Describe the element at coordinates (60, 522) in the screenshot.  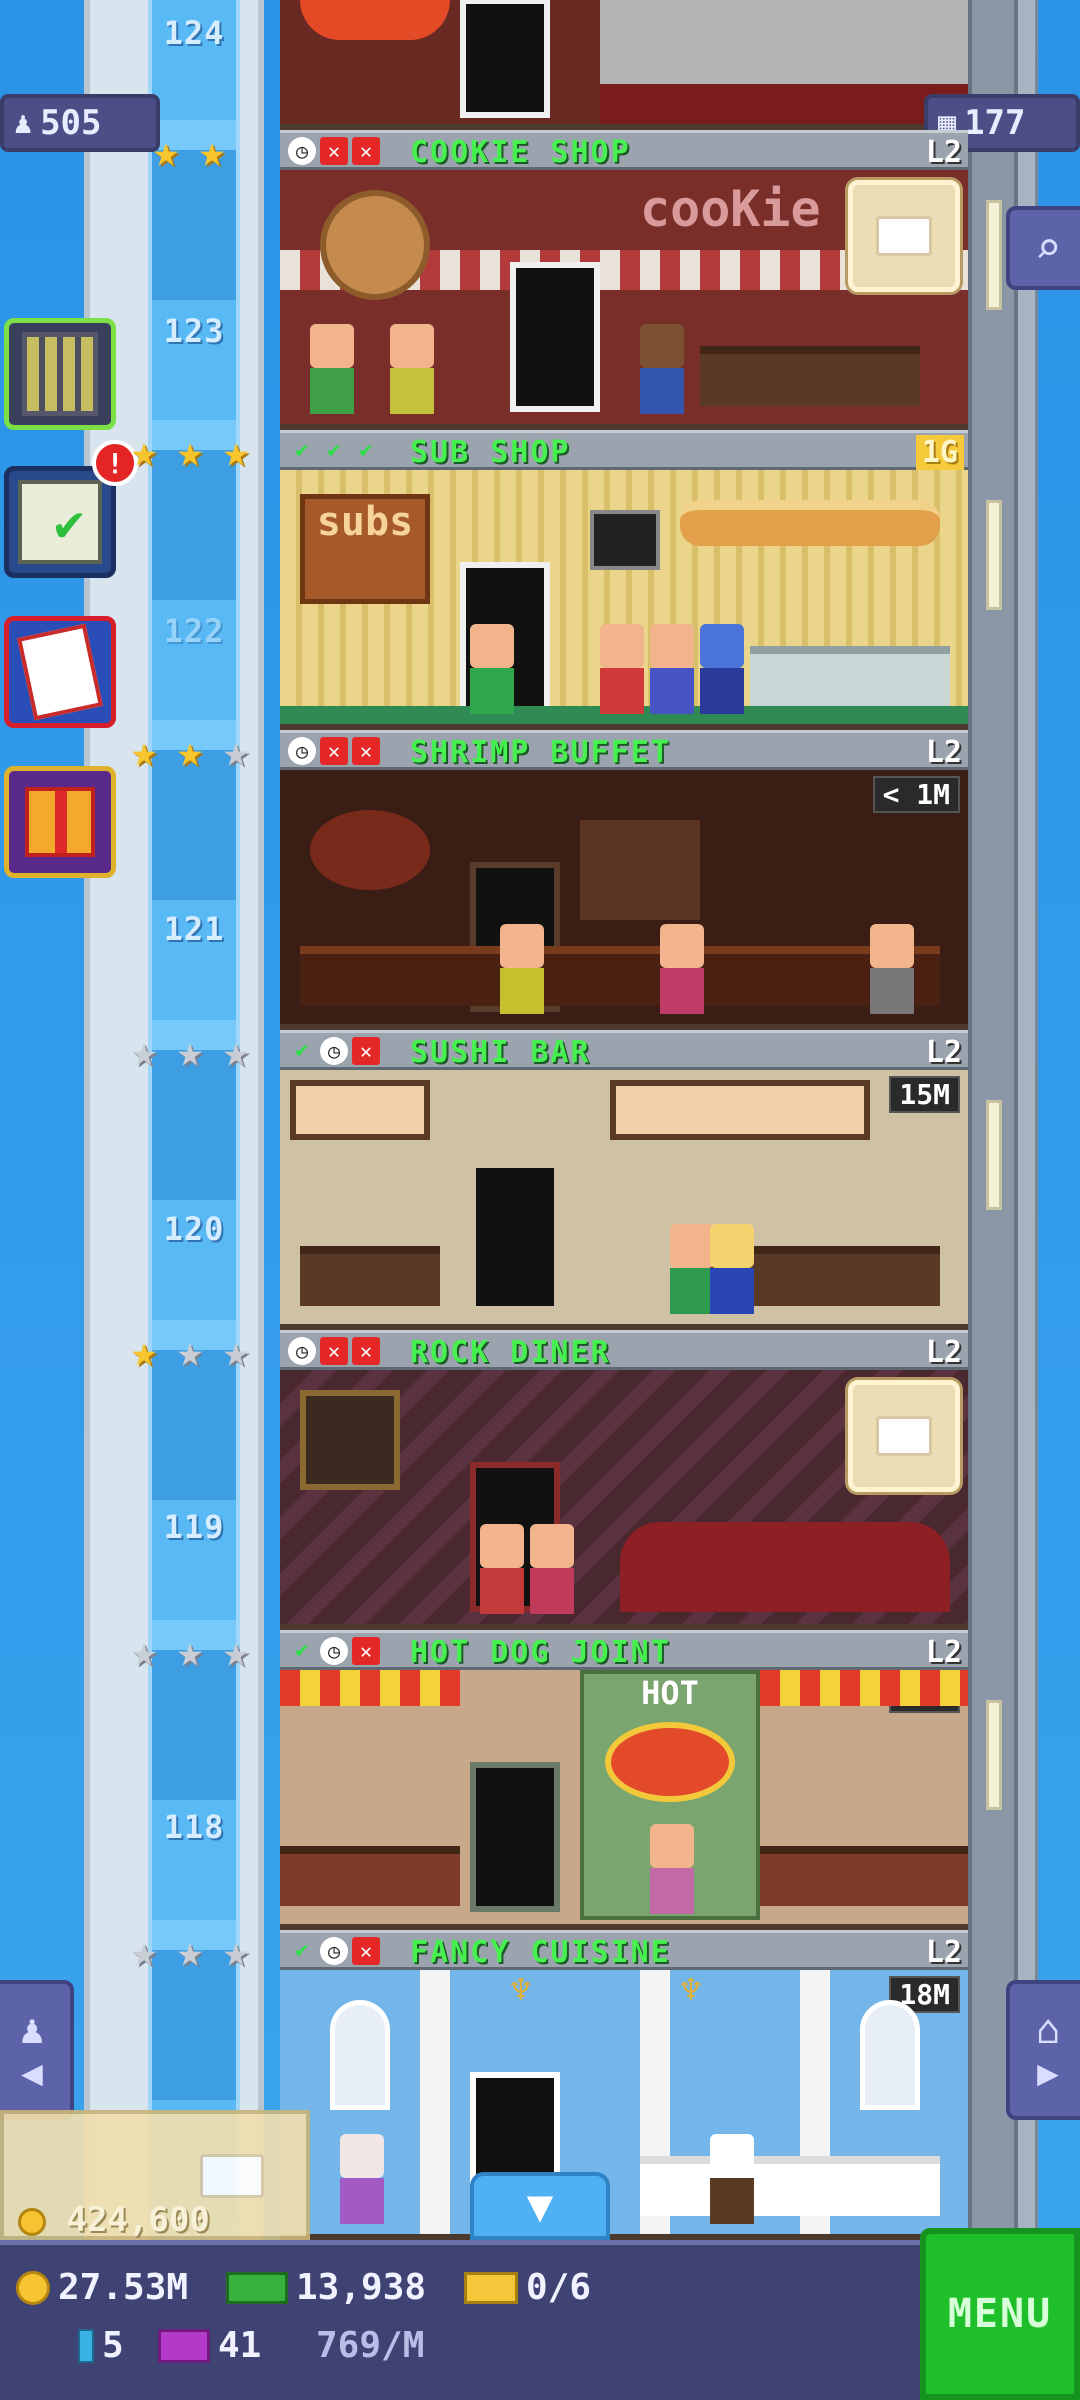
I see `missions-button: ✔` at that location.